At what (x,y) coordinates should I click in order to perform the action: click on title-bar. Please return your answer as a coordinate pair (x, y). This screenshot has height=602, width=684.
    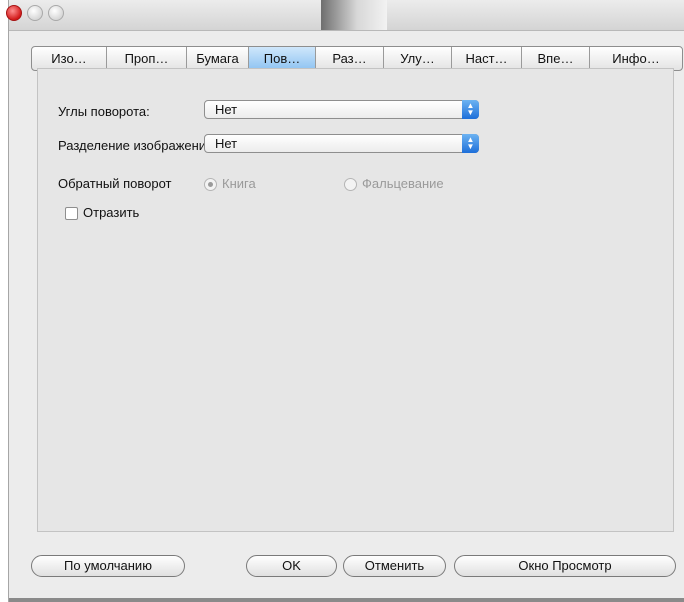
    Looking at the image, I should click on (345, 15).